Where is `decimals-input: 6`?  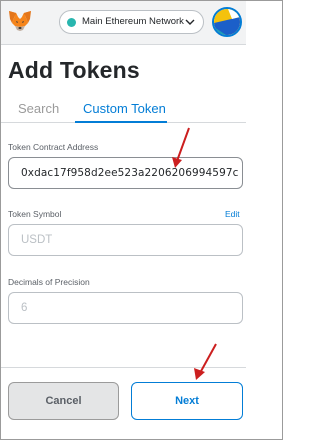
decimals-input: 6 is located at coordinates (125, 308).